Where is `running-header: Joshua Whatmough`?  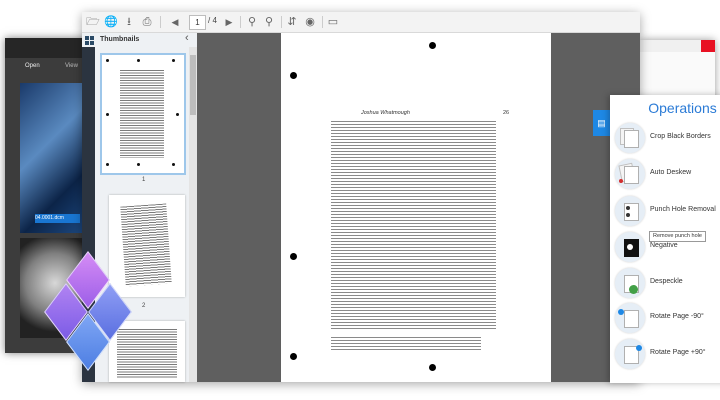
running-header: Joshua Whatmough is located at coordinates (385, 113).